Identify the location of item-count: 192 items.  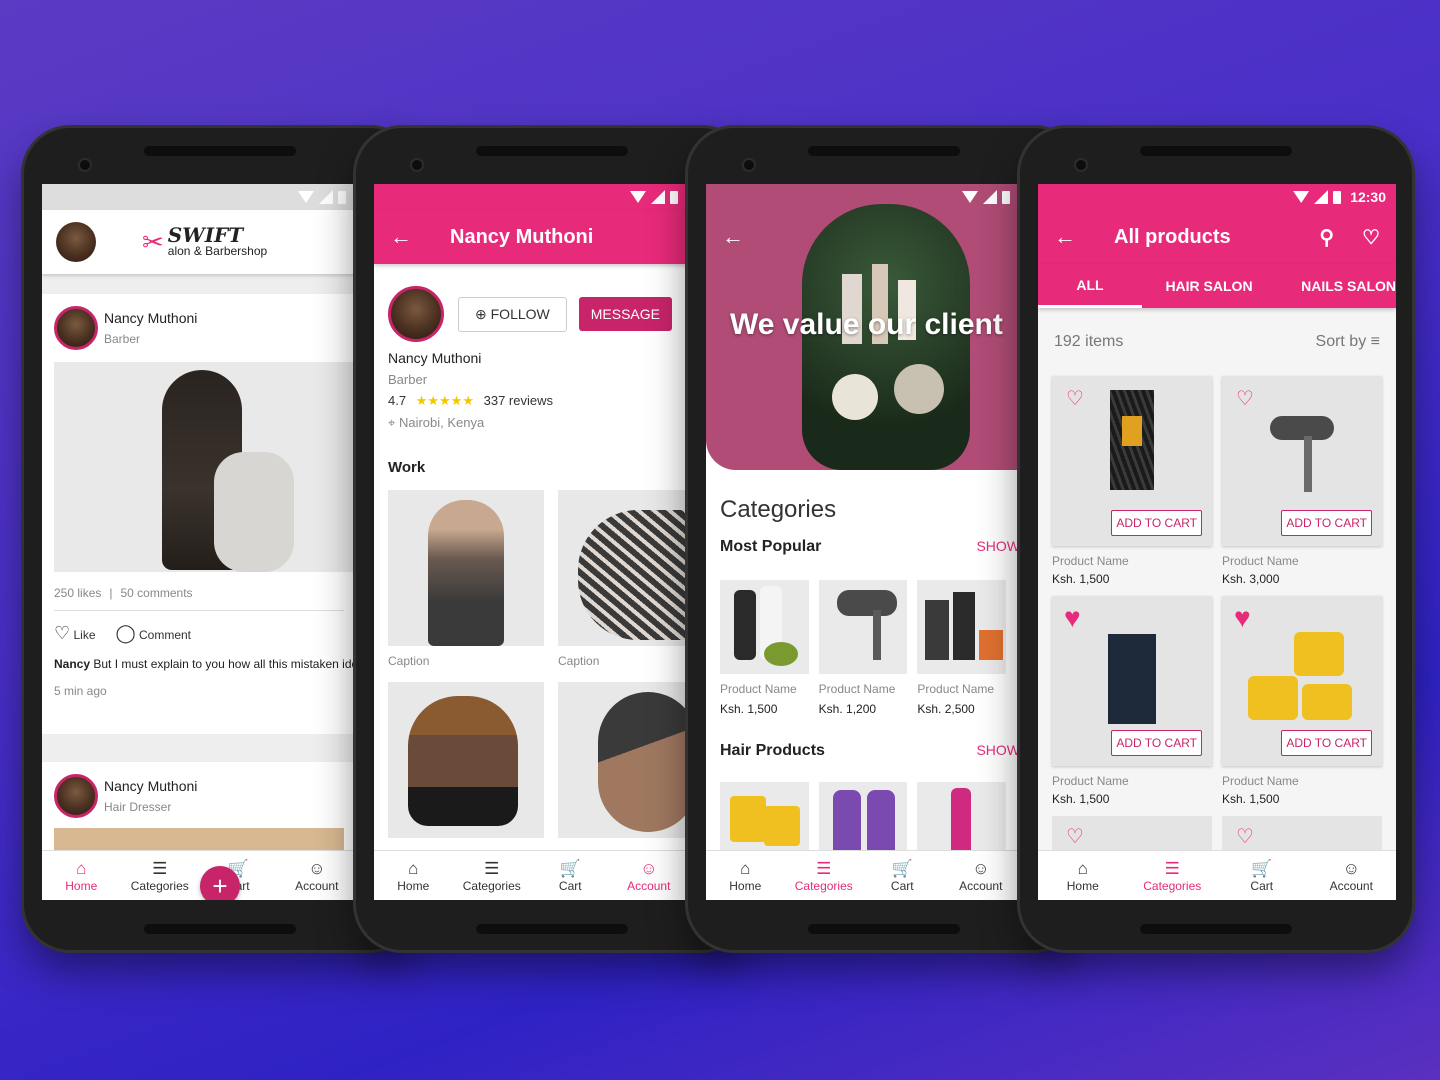
(1089, 341).